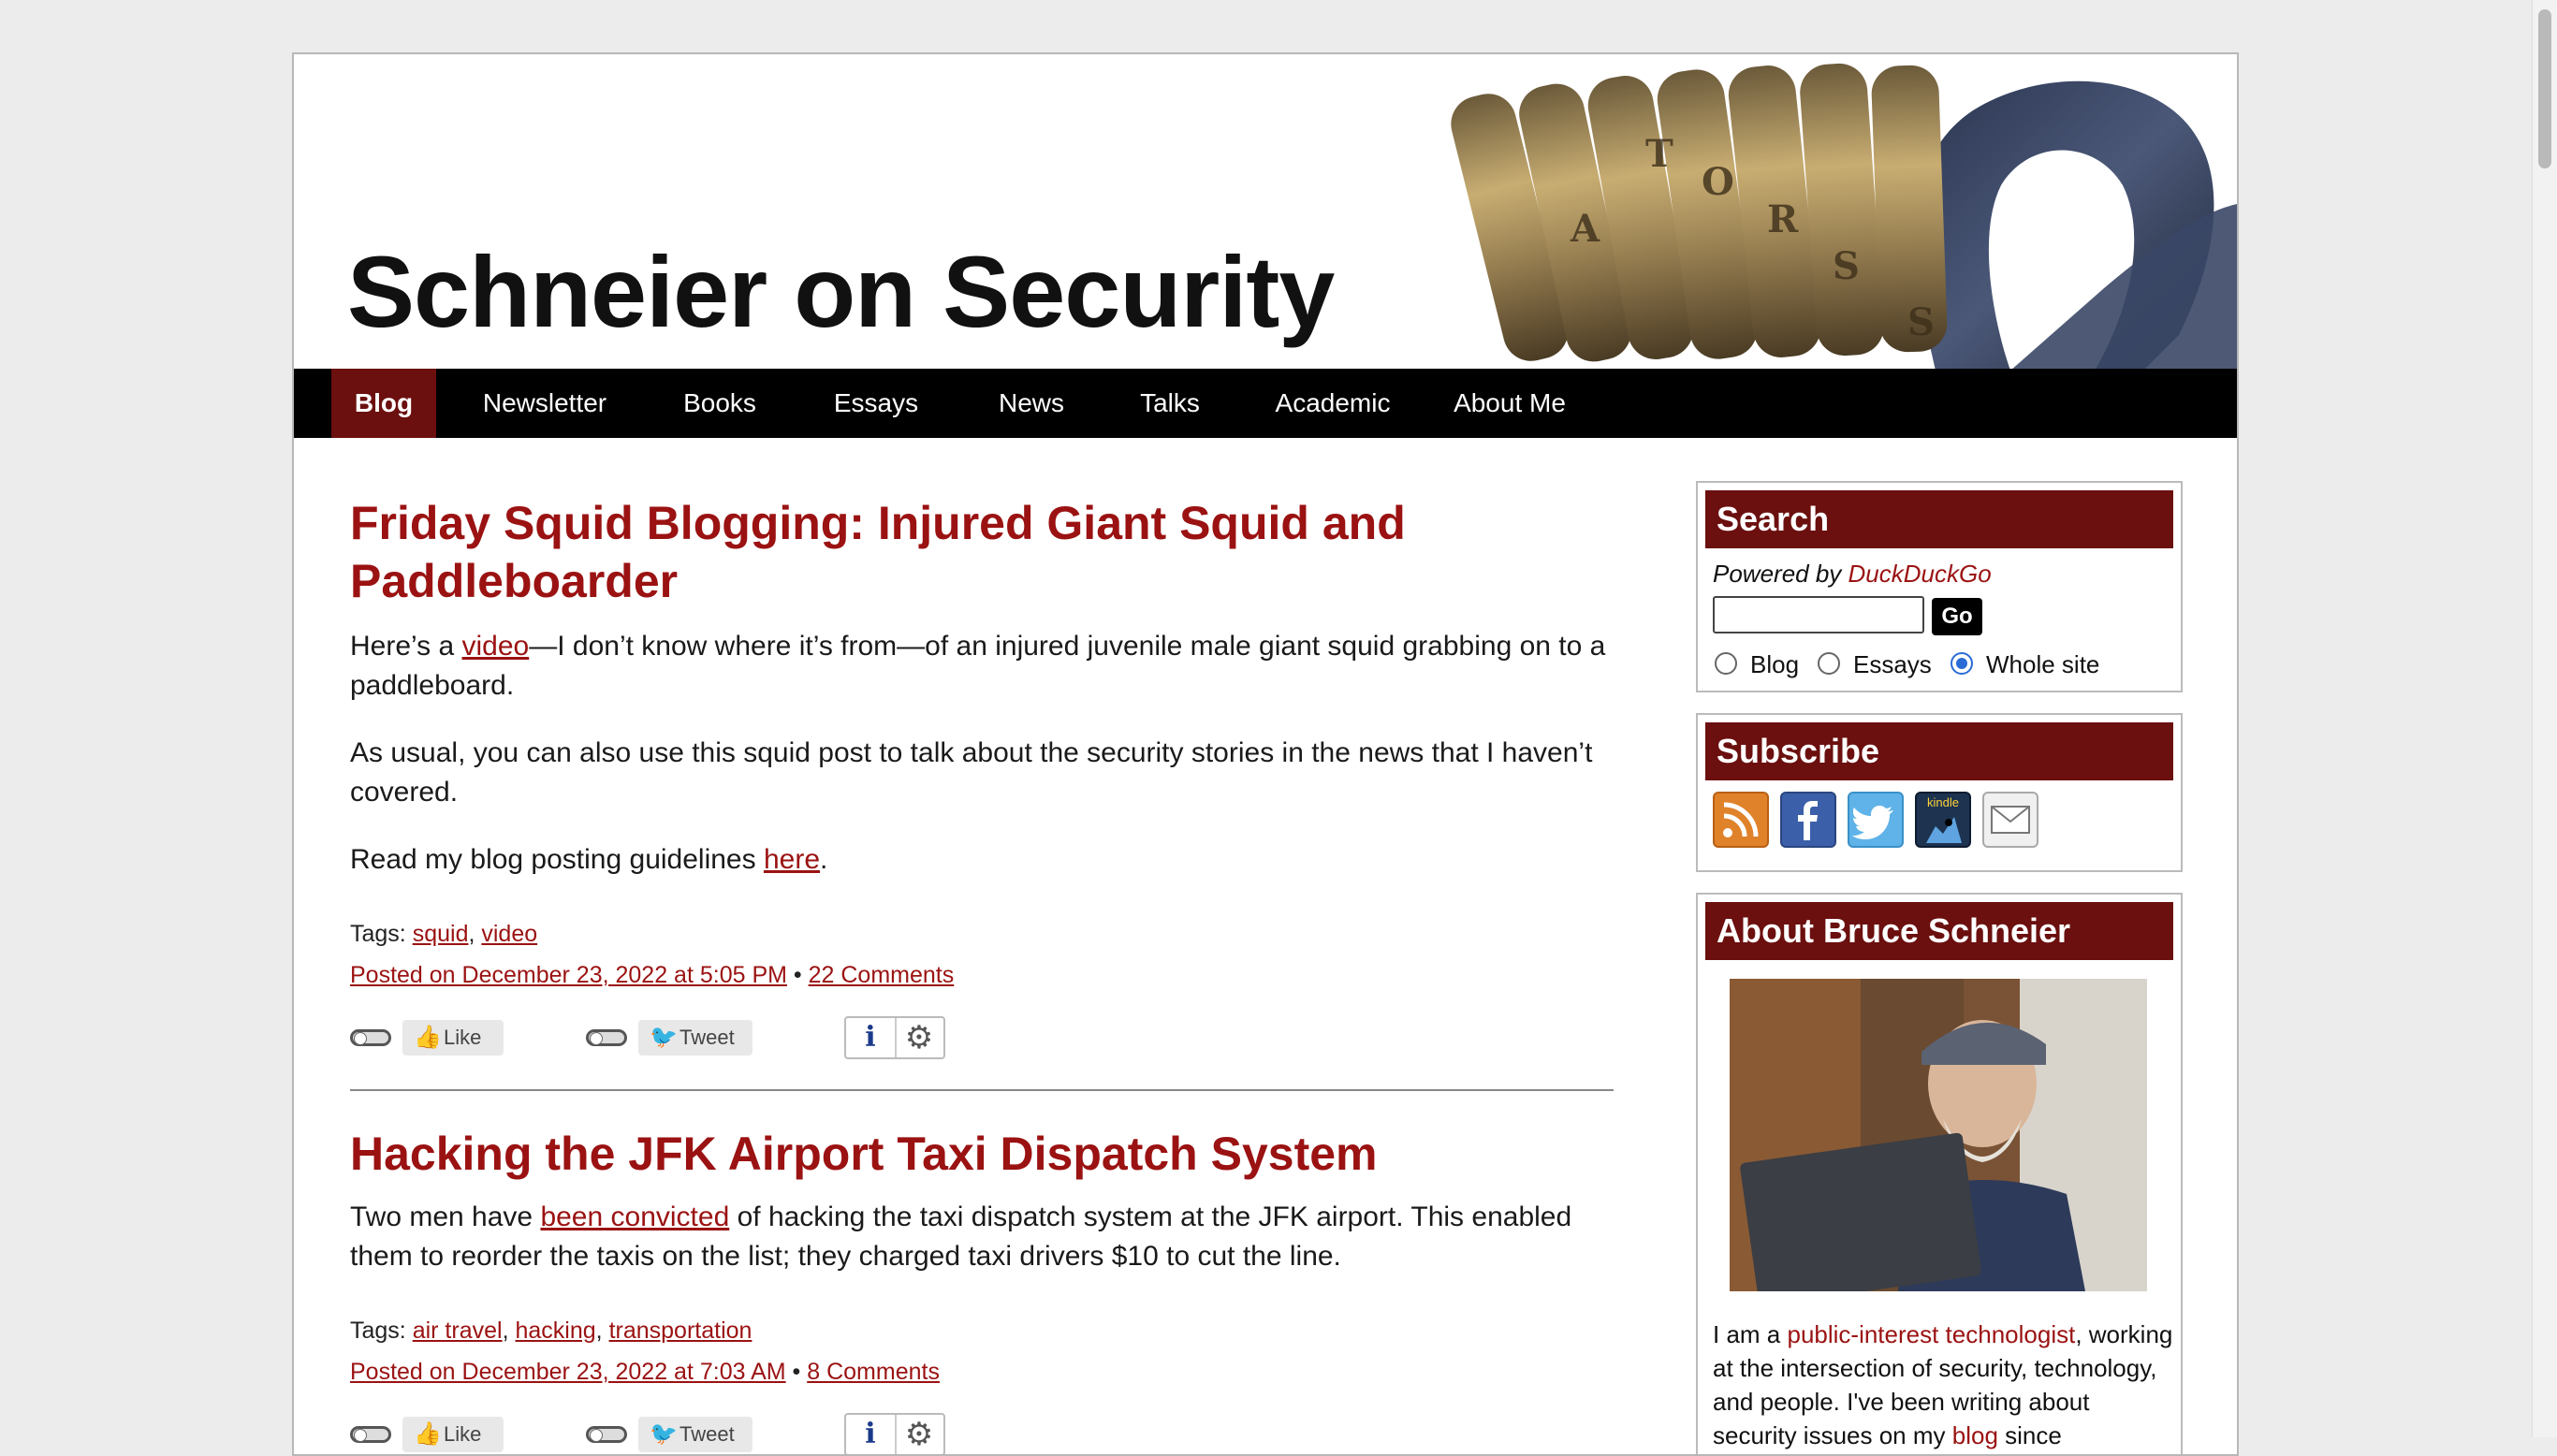  I want to click on convicted-link: been convicted, so click(634, 1216).